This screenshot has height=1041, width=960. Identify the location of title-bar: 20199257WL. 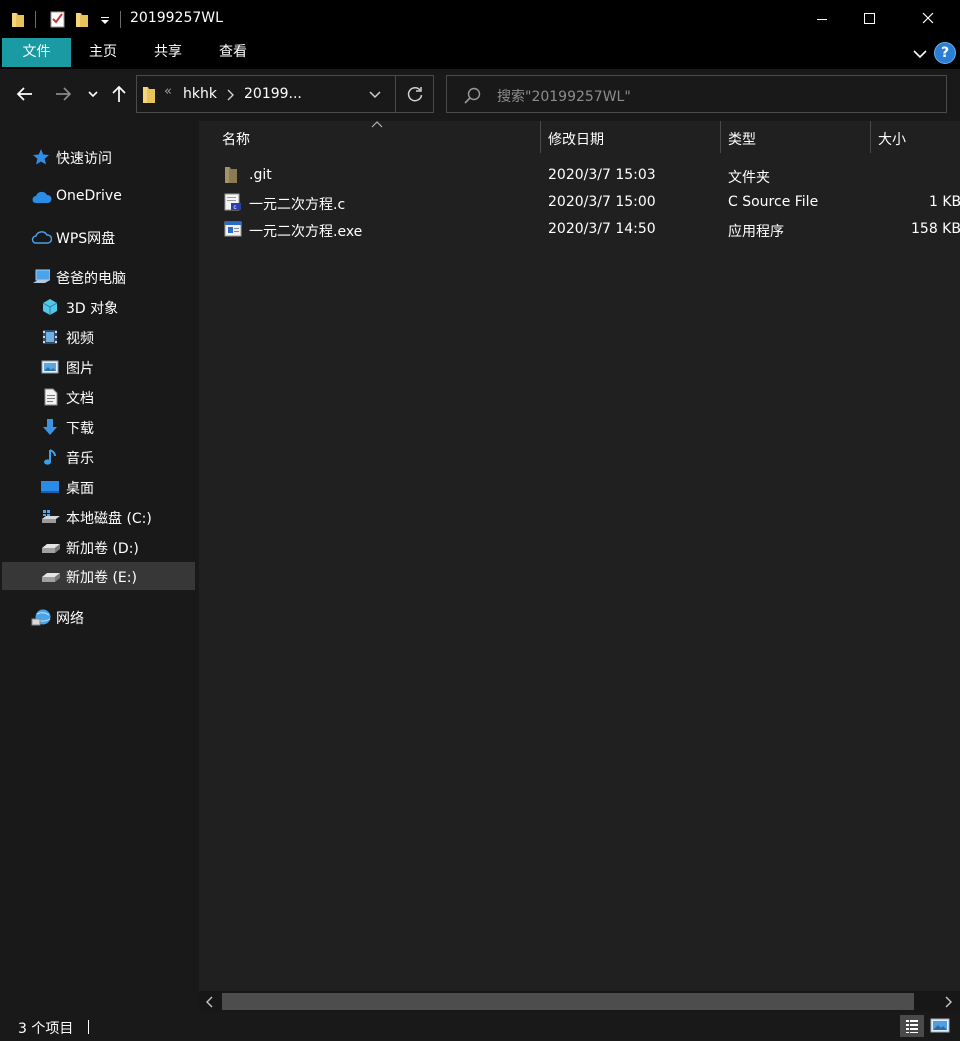
(480, 19).